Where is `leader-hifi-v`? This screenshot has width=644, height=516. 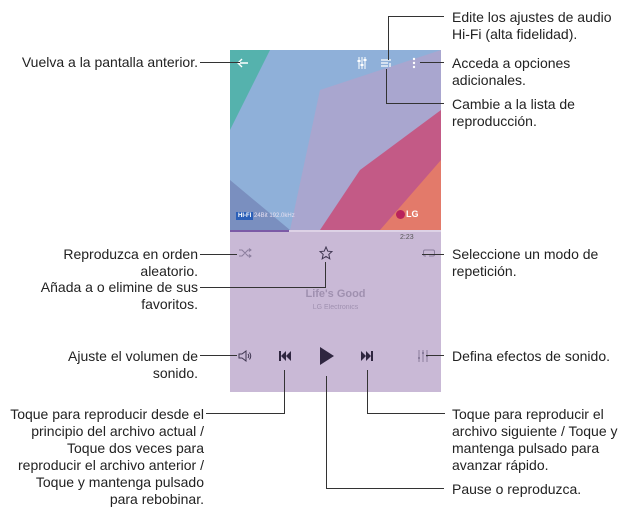 leader-hifi-v is located at coordinates (388, 38).